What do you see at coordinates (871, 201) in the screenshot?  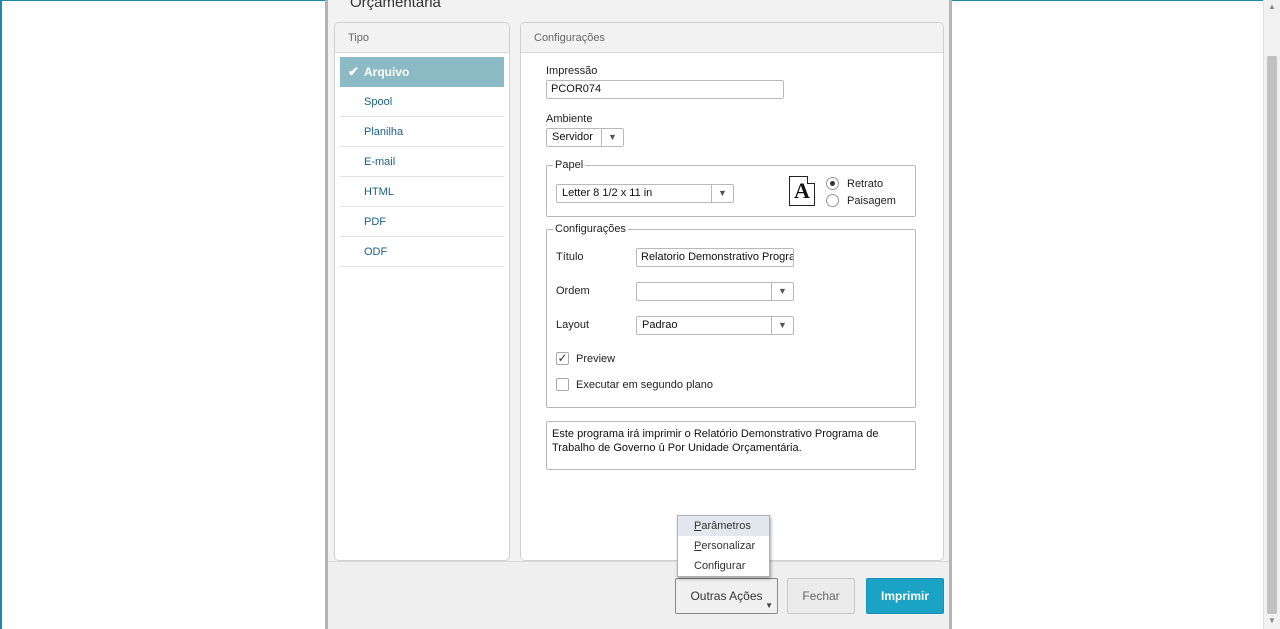 I see `paisagem-label: Paisagem` at bounding box center [871, 201].